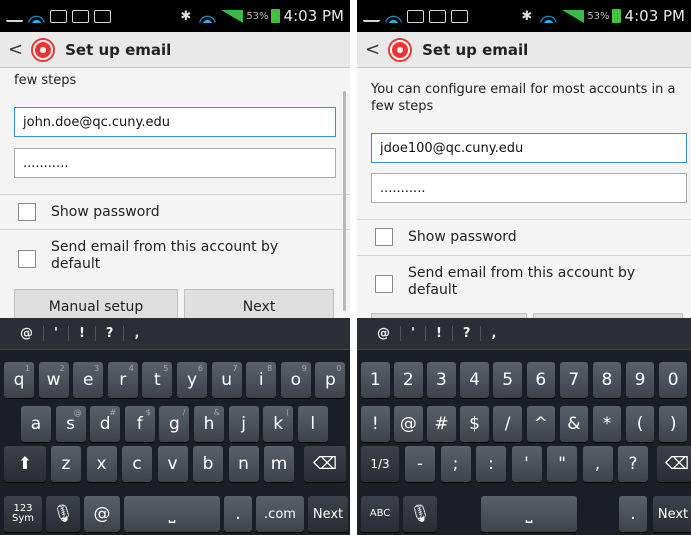  What do you see at coordinates (36, 424) in the screenshot?
I see `key-a: a` at bounding box center [36, 424].